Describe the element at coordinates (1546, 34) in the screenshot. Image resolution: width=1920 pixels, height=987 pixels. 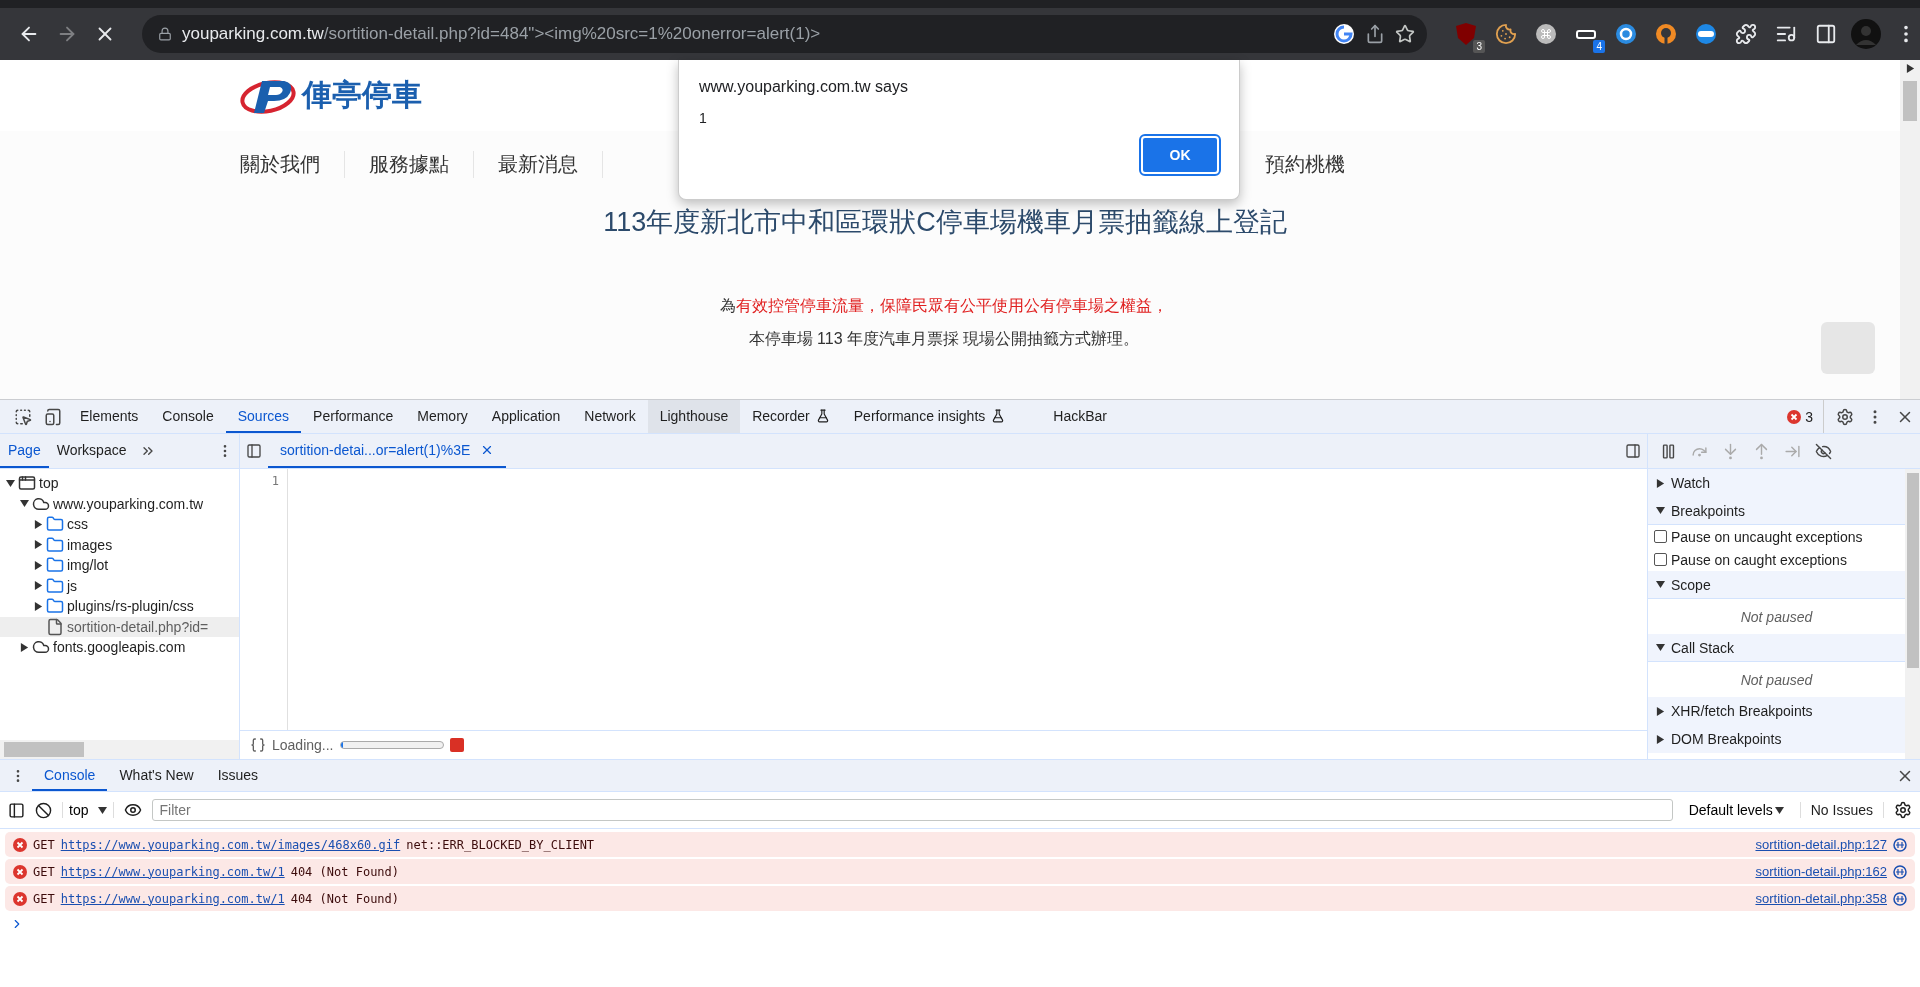
I see `command-icon` at that location.